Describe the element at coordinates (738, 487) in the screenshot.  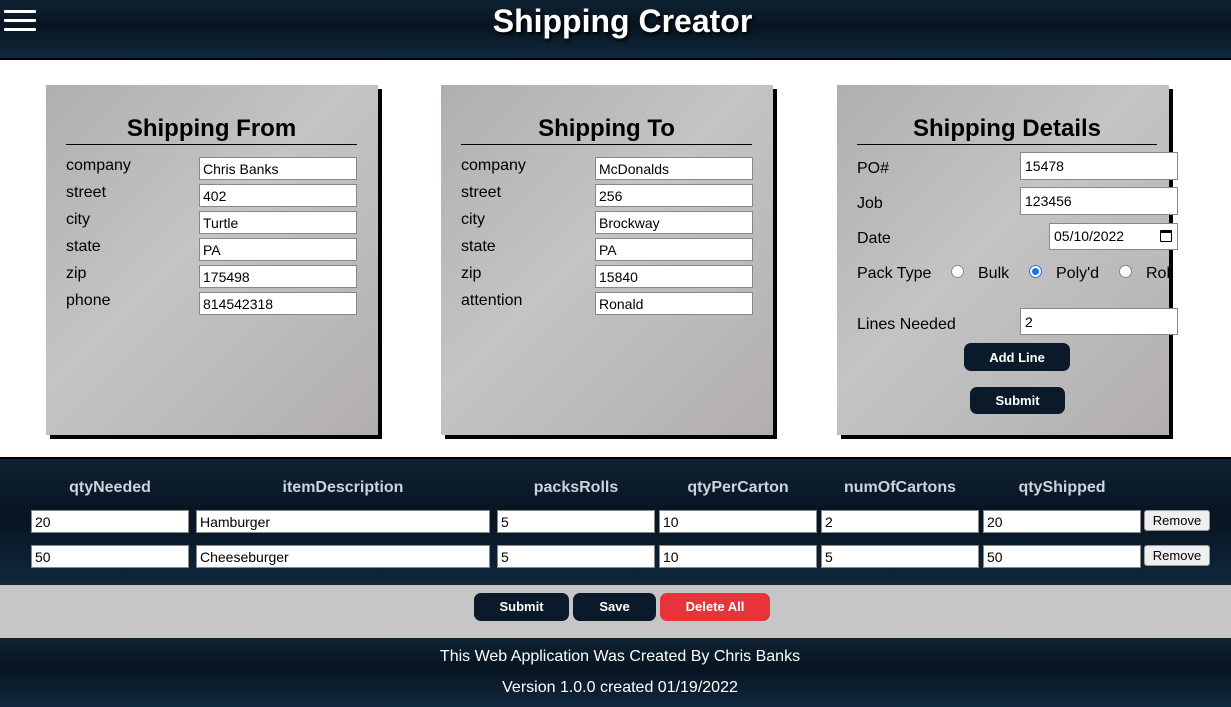
I see `col-header-qty-per-carton: qtyPerCarton` at that location.